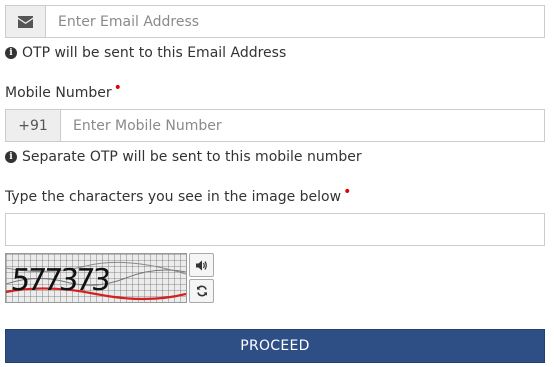 The height and width of the screenshot is (367, 554). Describe the element at coordinates (58, 93) in the screenshot. I see `mobile-label-text: Mobile Number` at that location.